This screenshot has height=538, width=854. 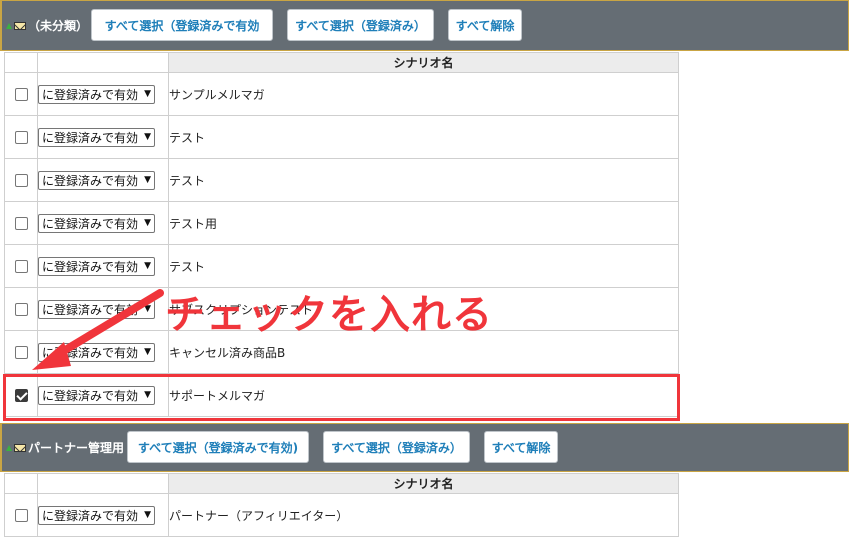 What do you see at coordinates (58, 26) in the screenshot?
I see `group-title: （未分類）` at bounding box center [58, 26].